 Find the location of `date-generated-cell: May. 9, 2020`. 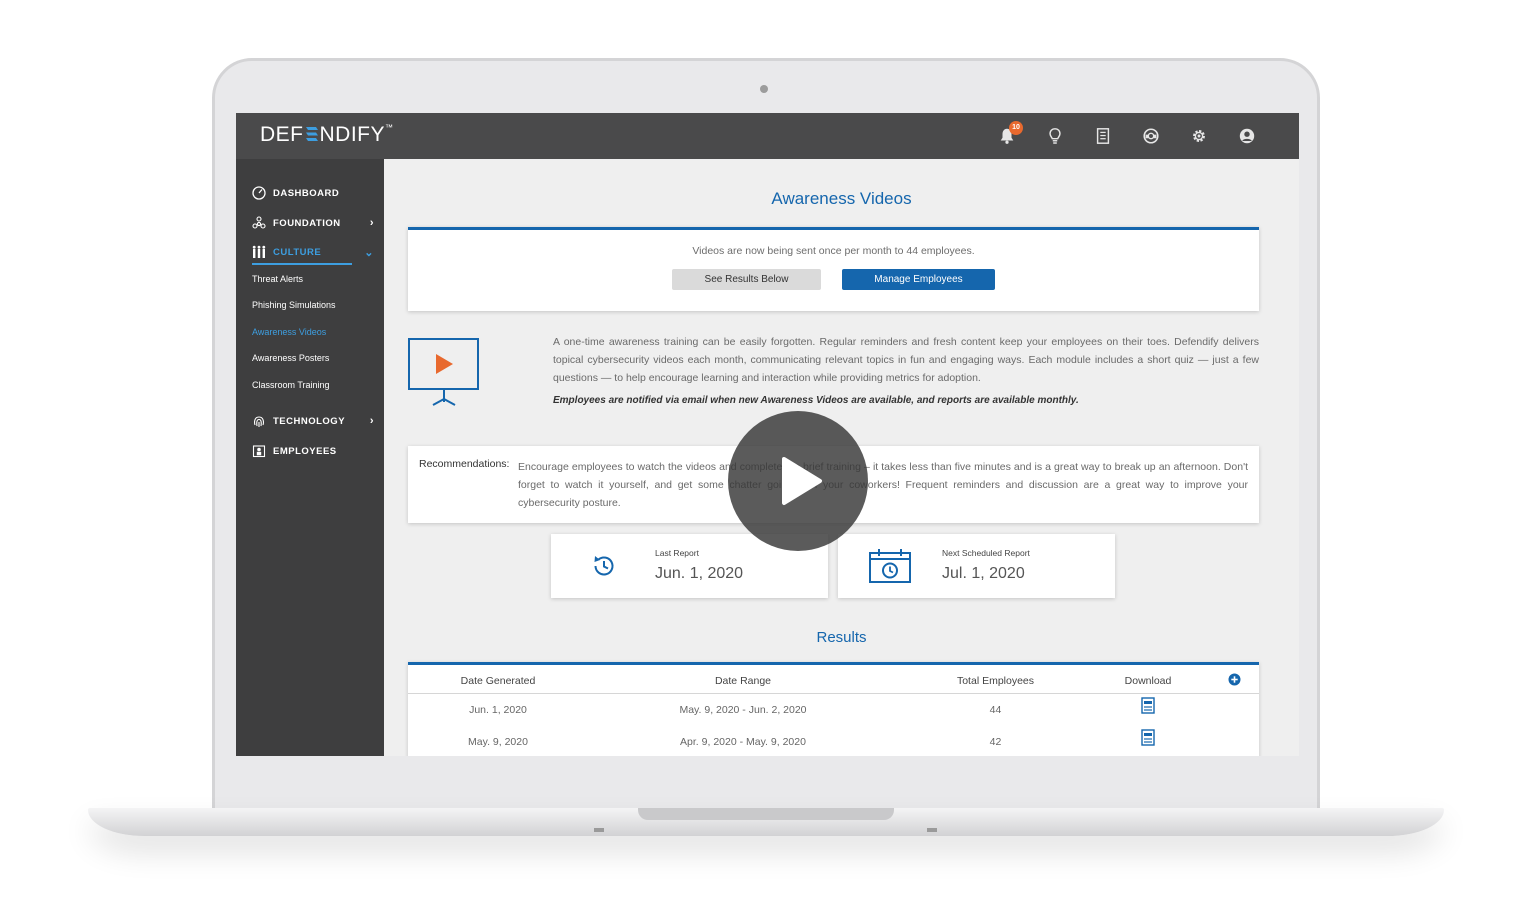

date-generated-cell: May. 9, 2020 is located at coordinates (498, 742).